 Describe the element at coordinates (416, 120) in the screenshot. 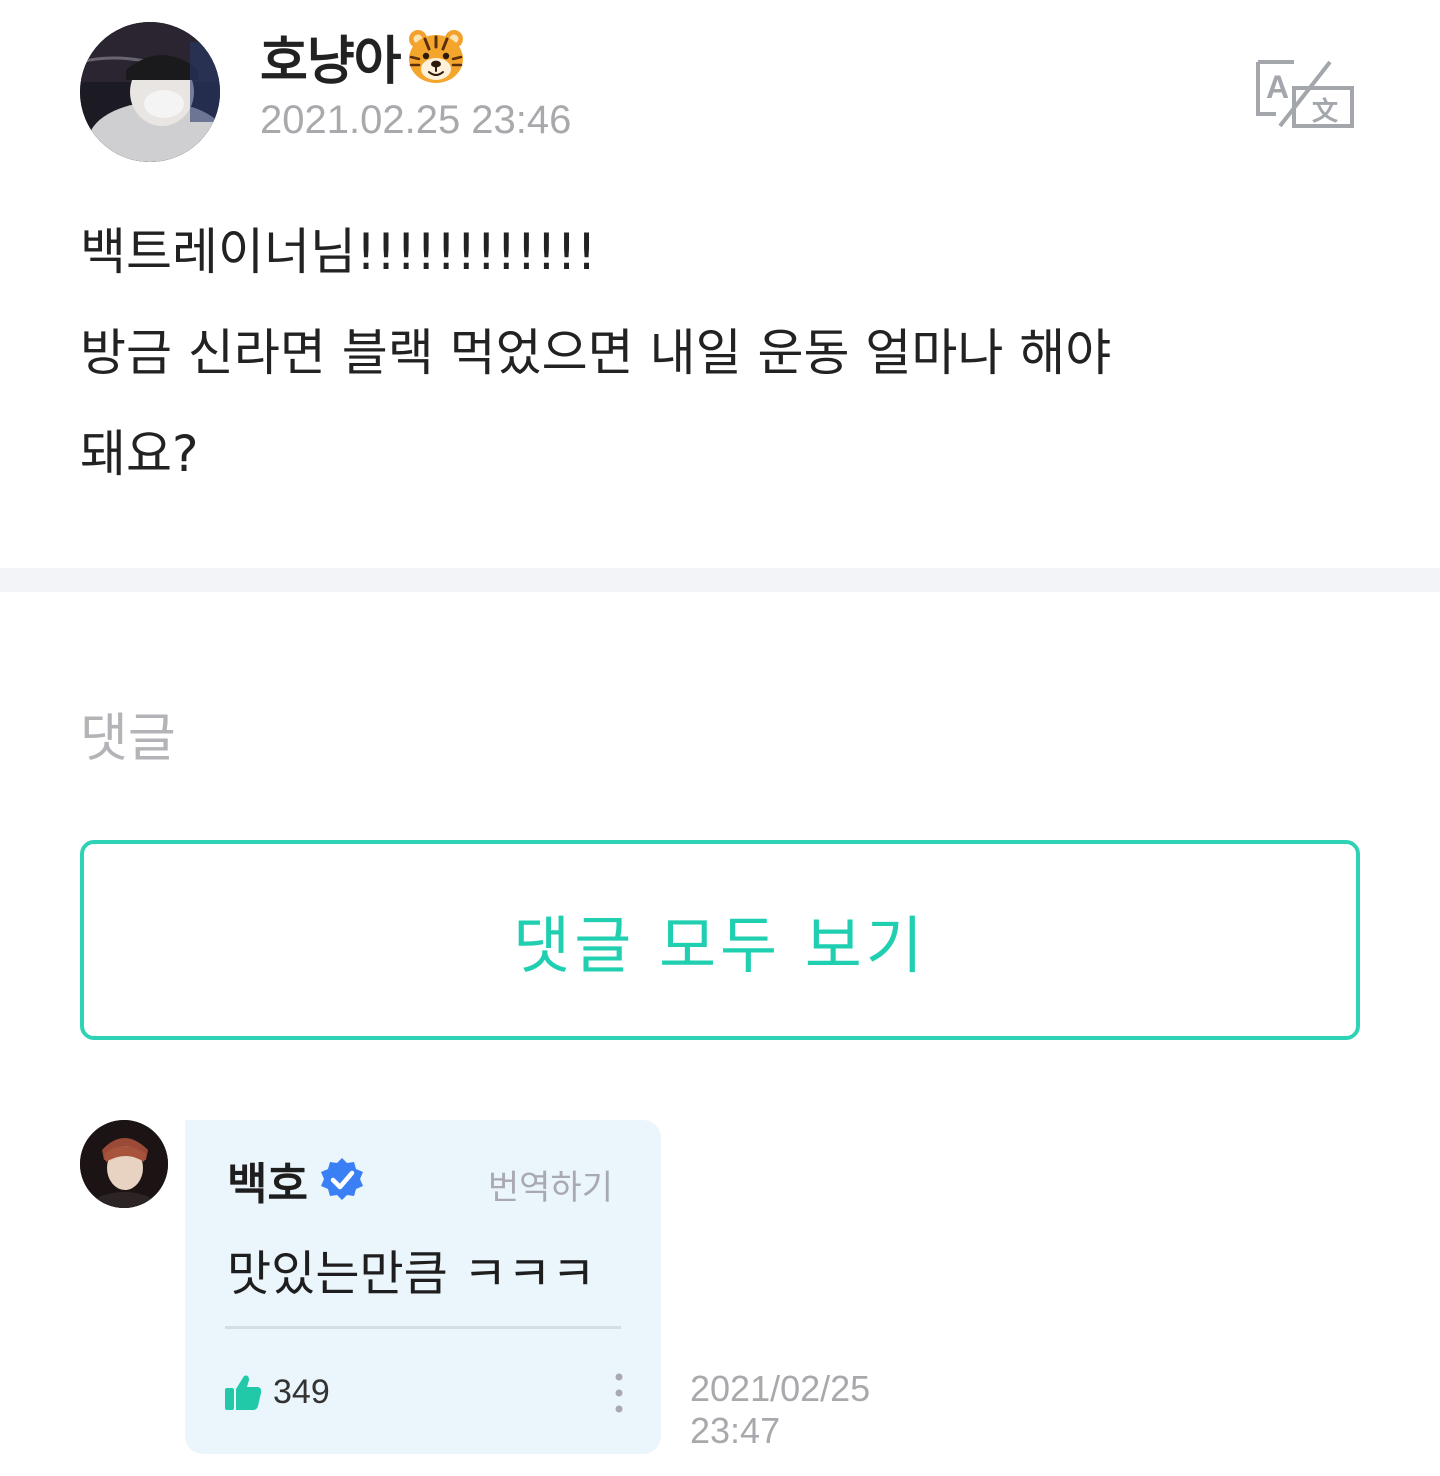

I see `post-timestamp: 2021.02.25 23:46` at that location.